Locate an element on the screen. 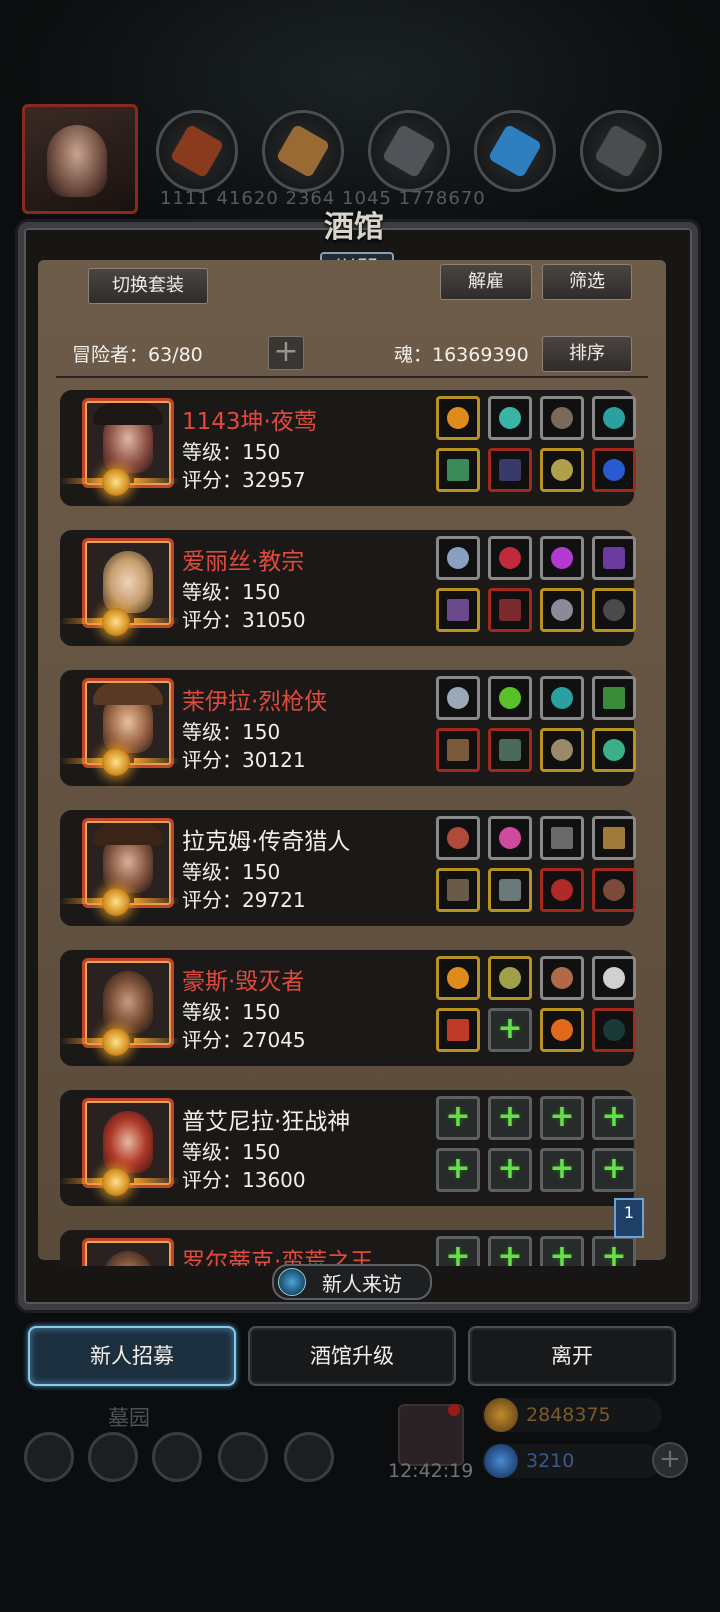 Image resolution: width=720 pixels, height=1612 pixels. hero-card: 拉克姆·传奇猎人 等级：150 评分：29721 is located at coordinates (348, 868).